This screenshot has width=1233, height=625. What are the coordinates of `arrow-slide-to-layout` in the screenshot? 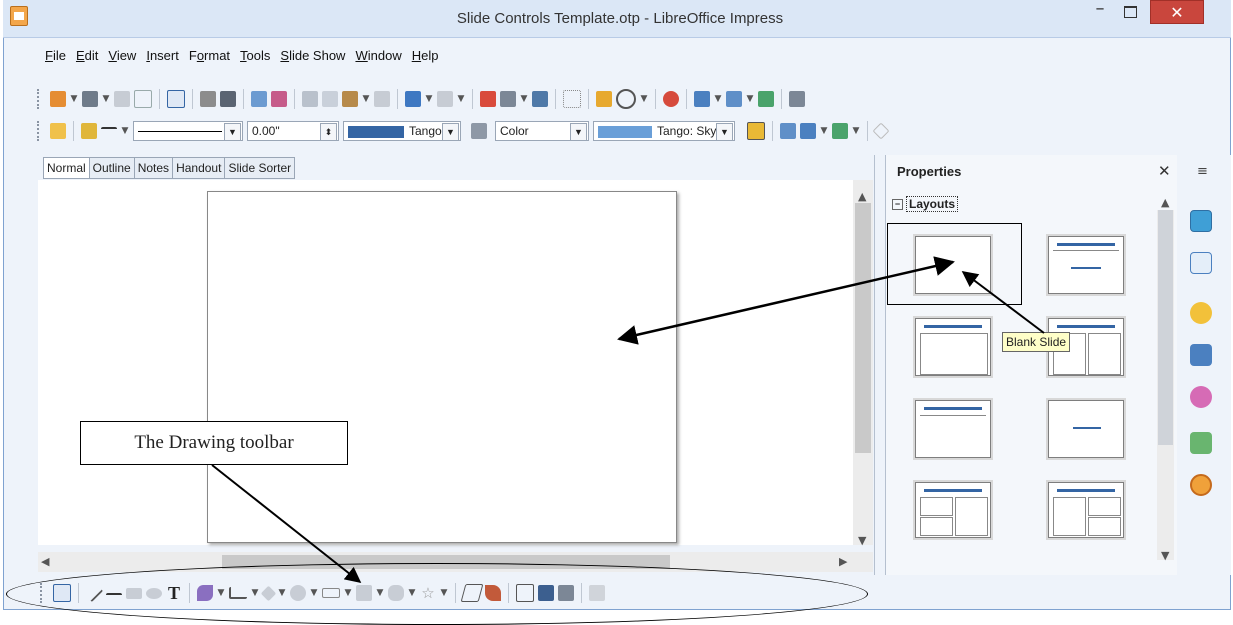 It's located at (786, 300).